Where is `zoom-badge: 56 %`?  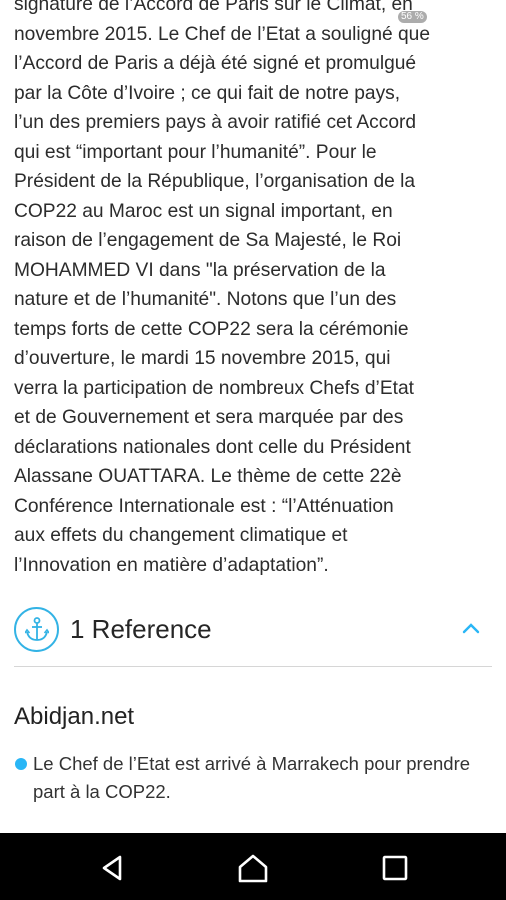
zoom-badge: 56 % is located at coordinates (412, 17).